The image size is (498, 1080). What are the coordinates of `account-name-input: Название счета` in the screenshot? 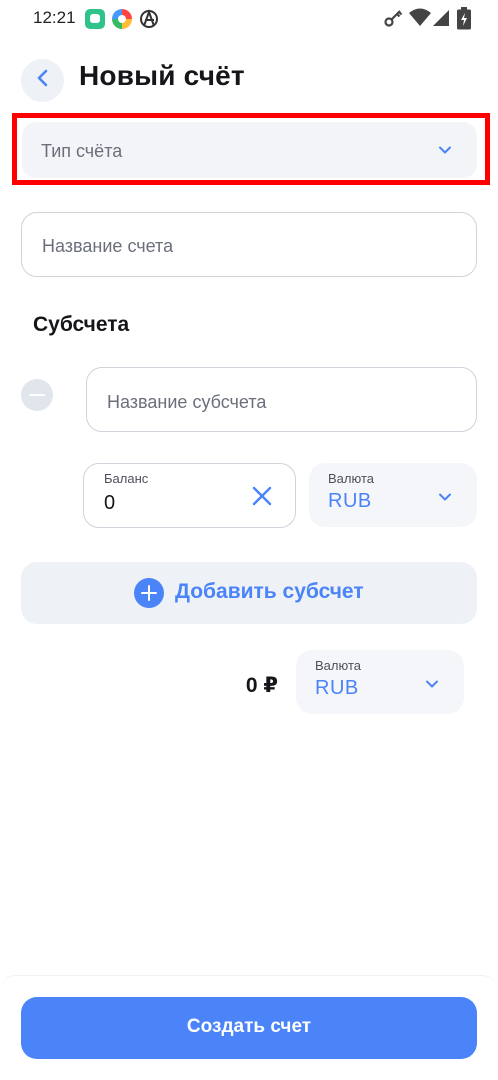 It's located at (249, 244).